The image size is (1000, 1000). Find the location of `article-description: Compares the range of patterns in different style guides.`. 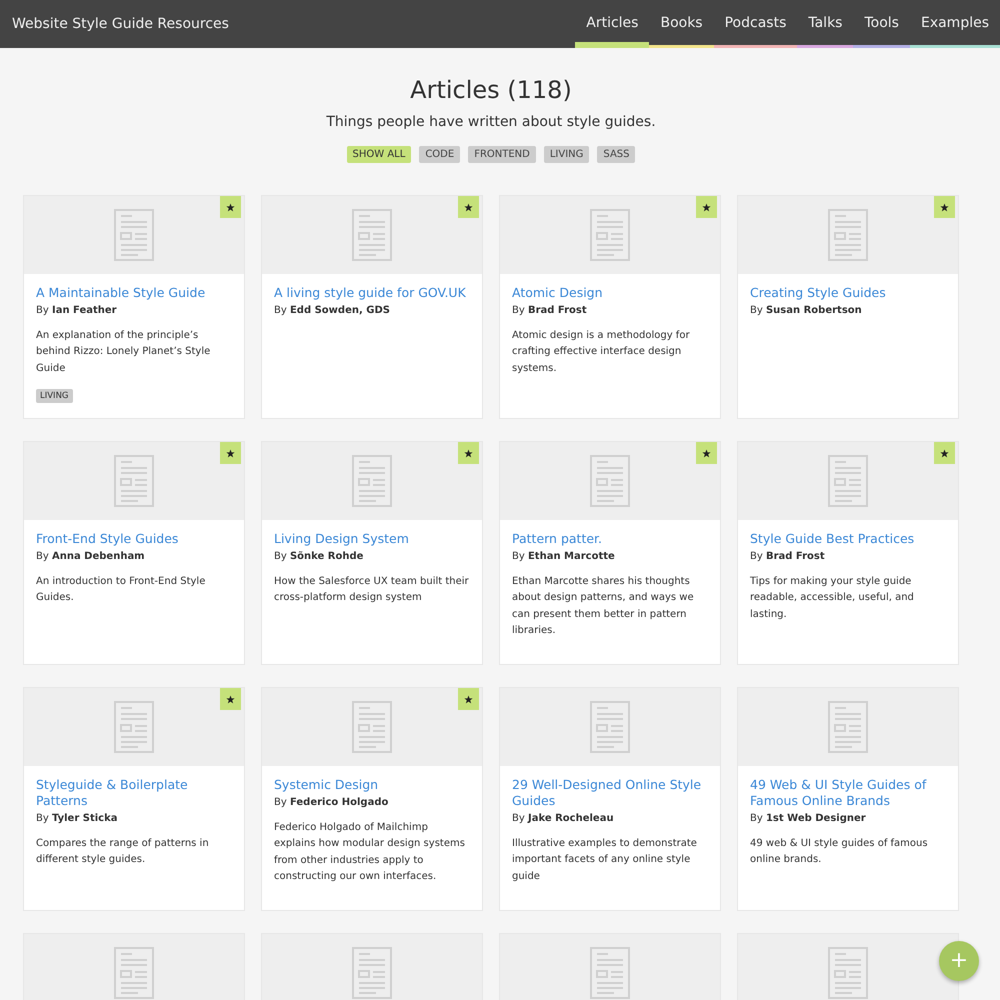

article-description: Compares the range of patterns in different style guides. is located at coordinates (123, 852).